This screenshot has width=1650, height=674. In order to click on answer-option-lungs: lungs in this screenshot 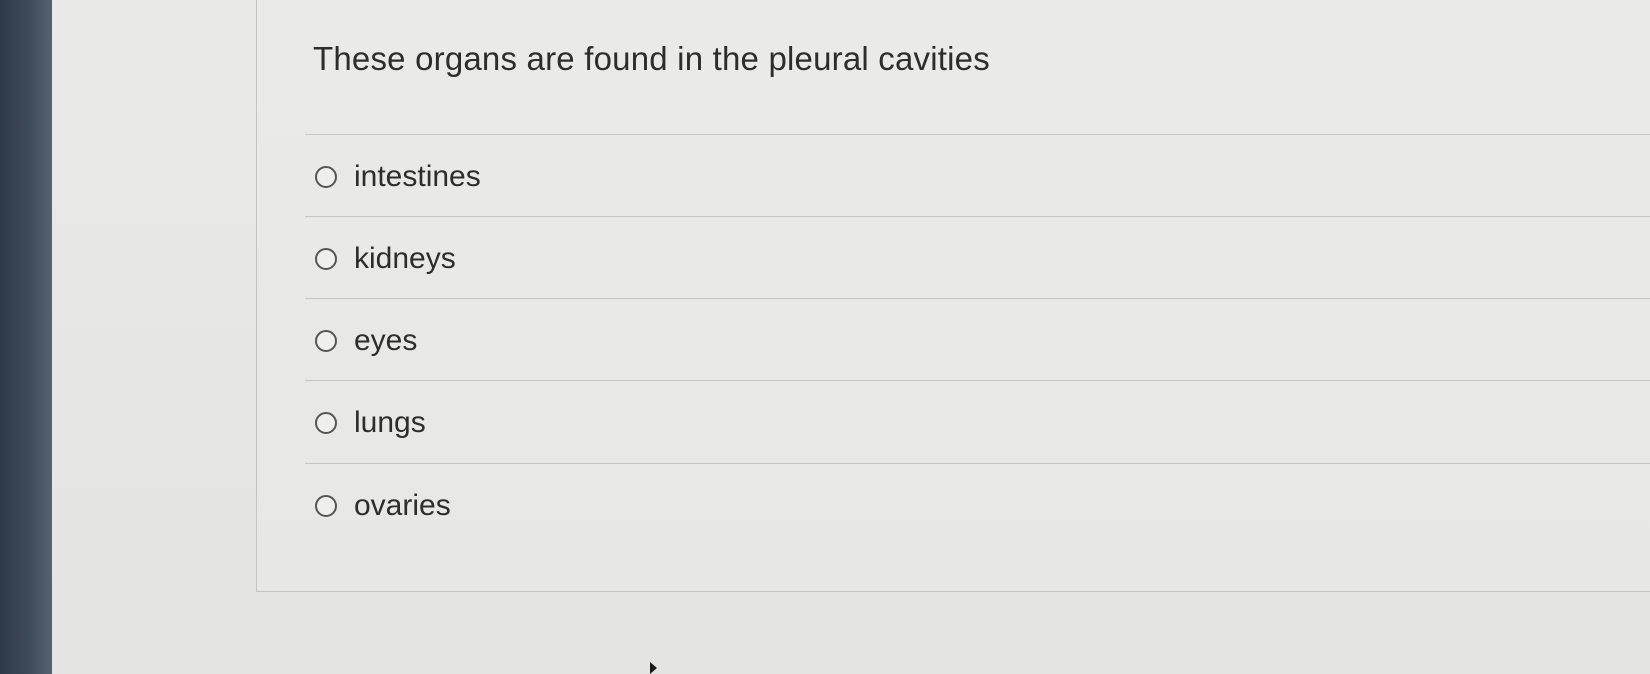, I will do `click(370, 423)`.